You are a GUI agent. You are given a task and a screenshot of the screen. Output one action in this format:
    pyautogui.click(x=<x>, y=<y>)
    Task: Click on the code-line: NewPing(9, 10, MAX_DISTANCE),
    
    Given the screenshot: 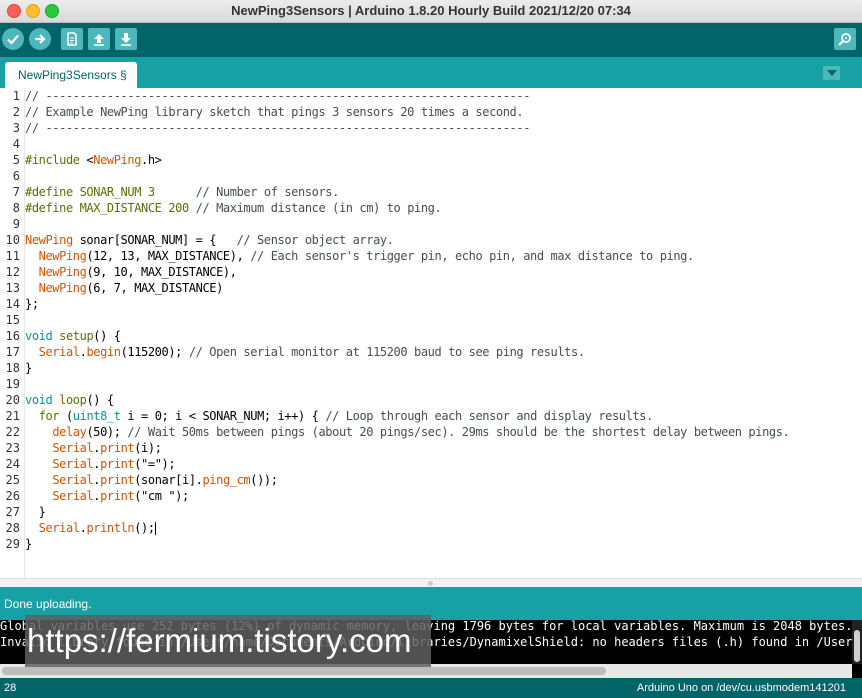 What is the action you would take?
    pyautogui.click(x=131, y=272)
    